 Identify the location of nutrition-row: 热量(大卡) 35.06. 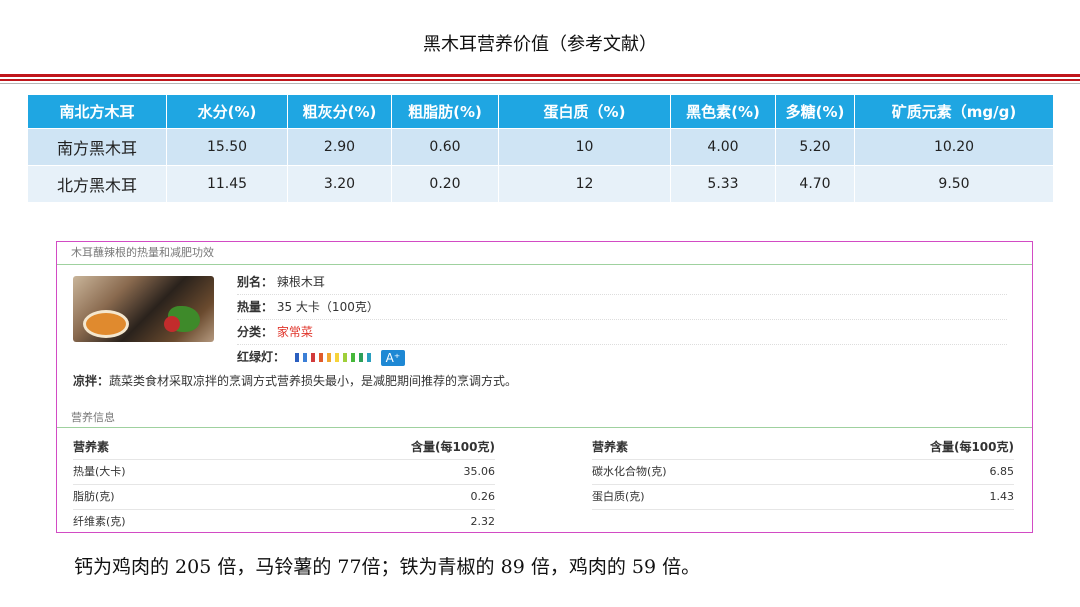
(284, 472).